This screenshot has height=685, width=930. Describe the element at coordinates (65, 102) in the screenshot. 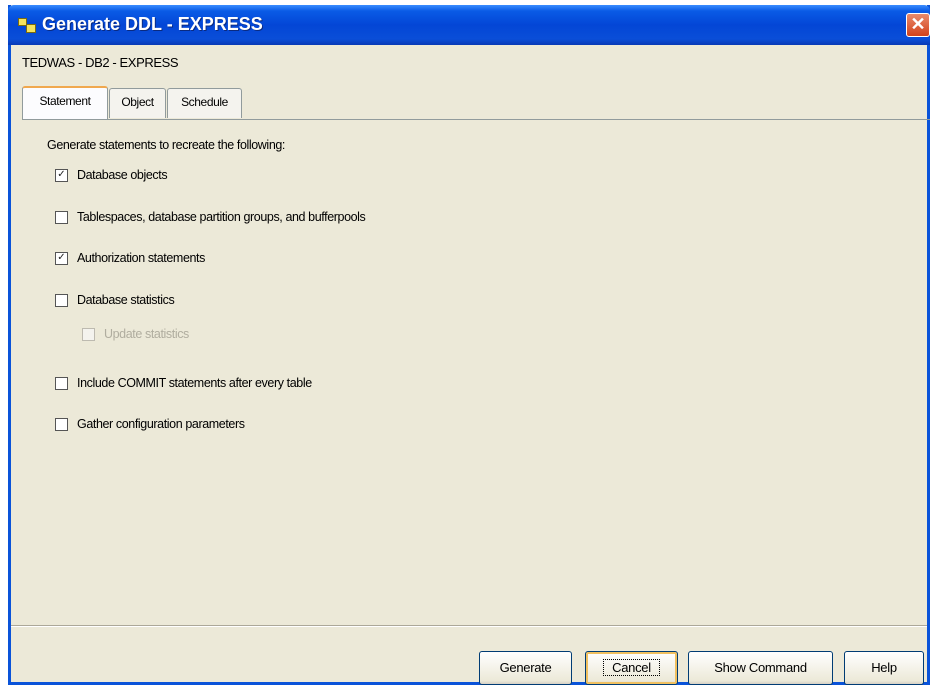

I see `tab-statement: Statement` at that location.